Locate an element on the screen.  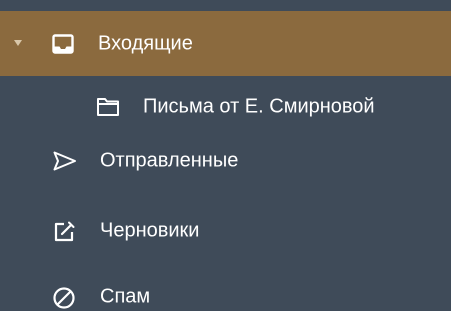
inbox-icon is located at coordinates (63, 44).